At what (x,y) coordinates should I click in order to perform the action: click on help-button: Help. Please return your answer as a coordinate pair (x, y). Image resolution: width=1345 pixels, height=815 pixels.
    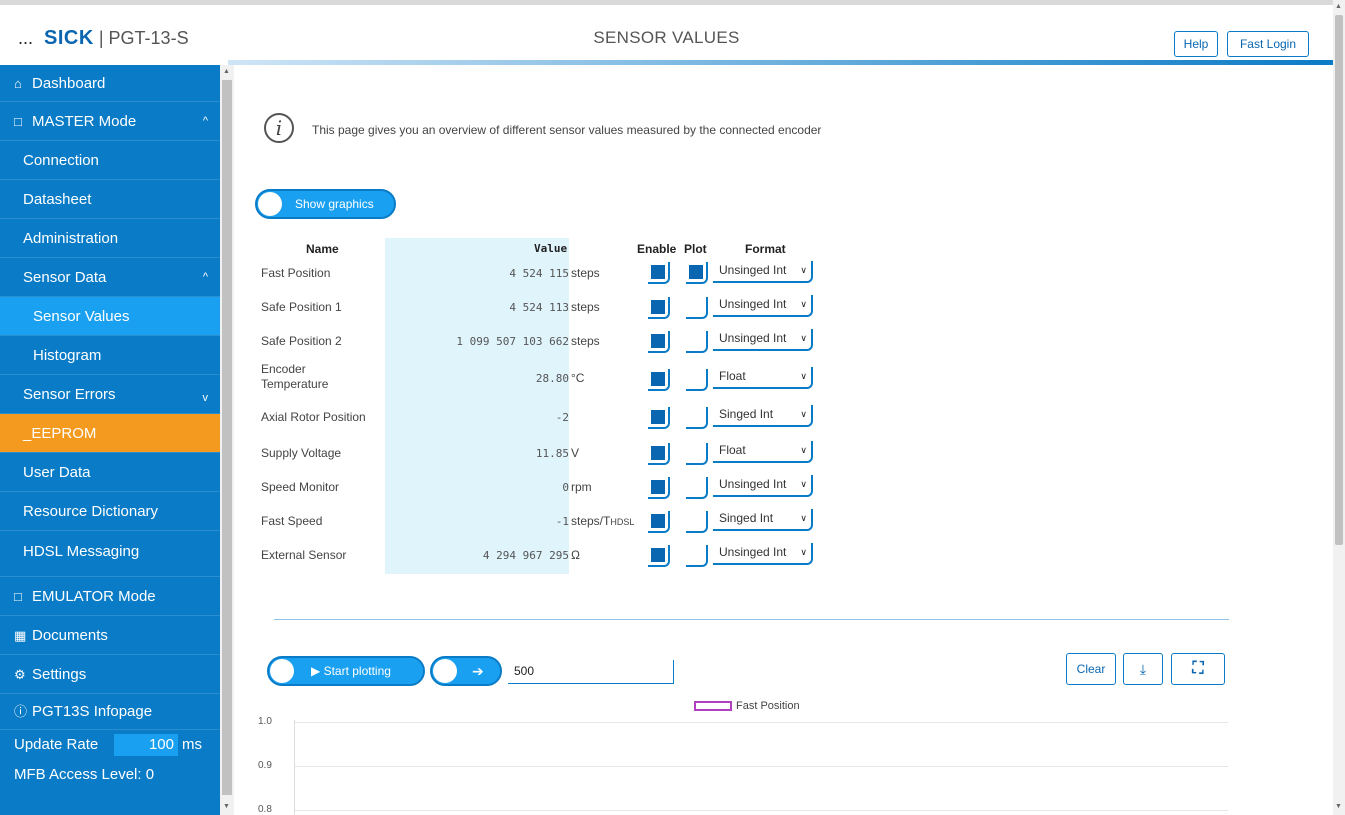
    Looking at the image, I should click on (1196, 44).